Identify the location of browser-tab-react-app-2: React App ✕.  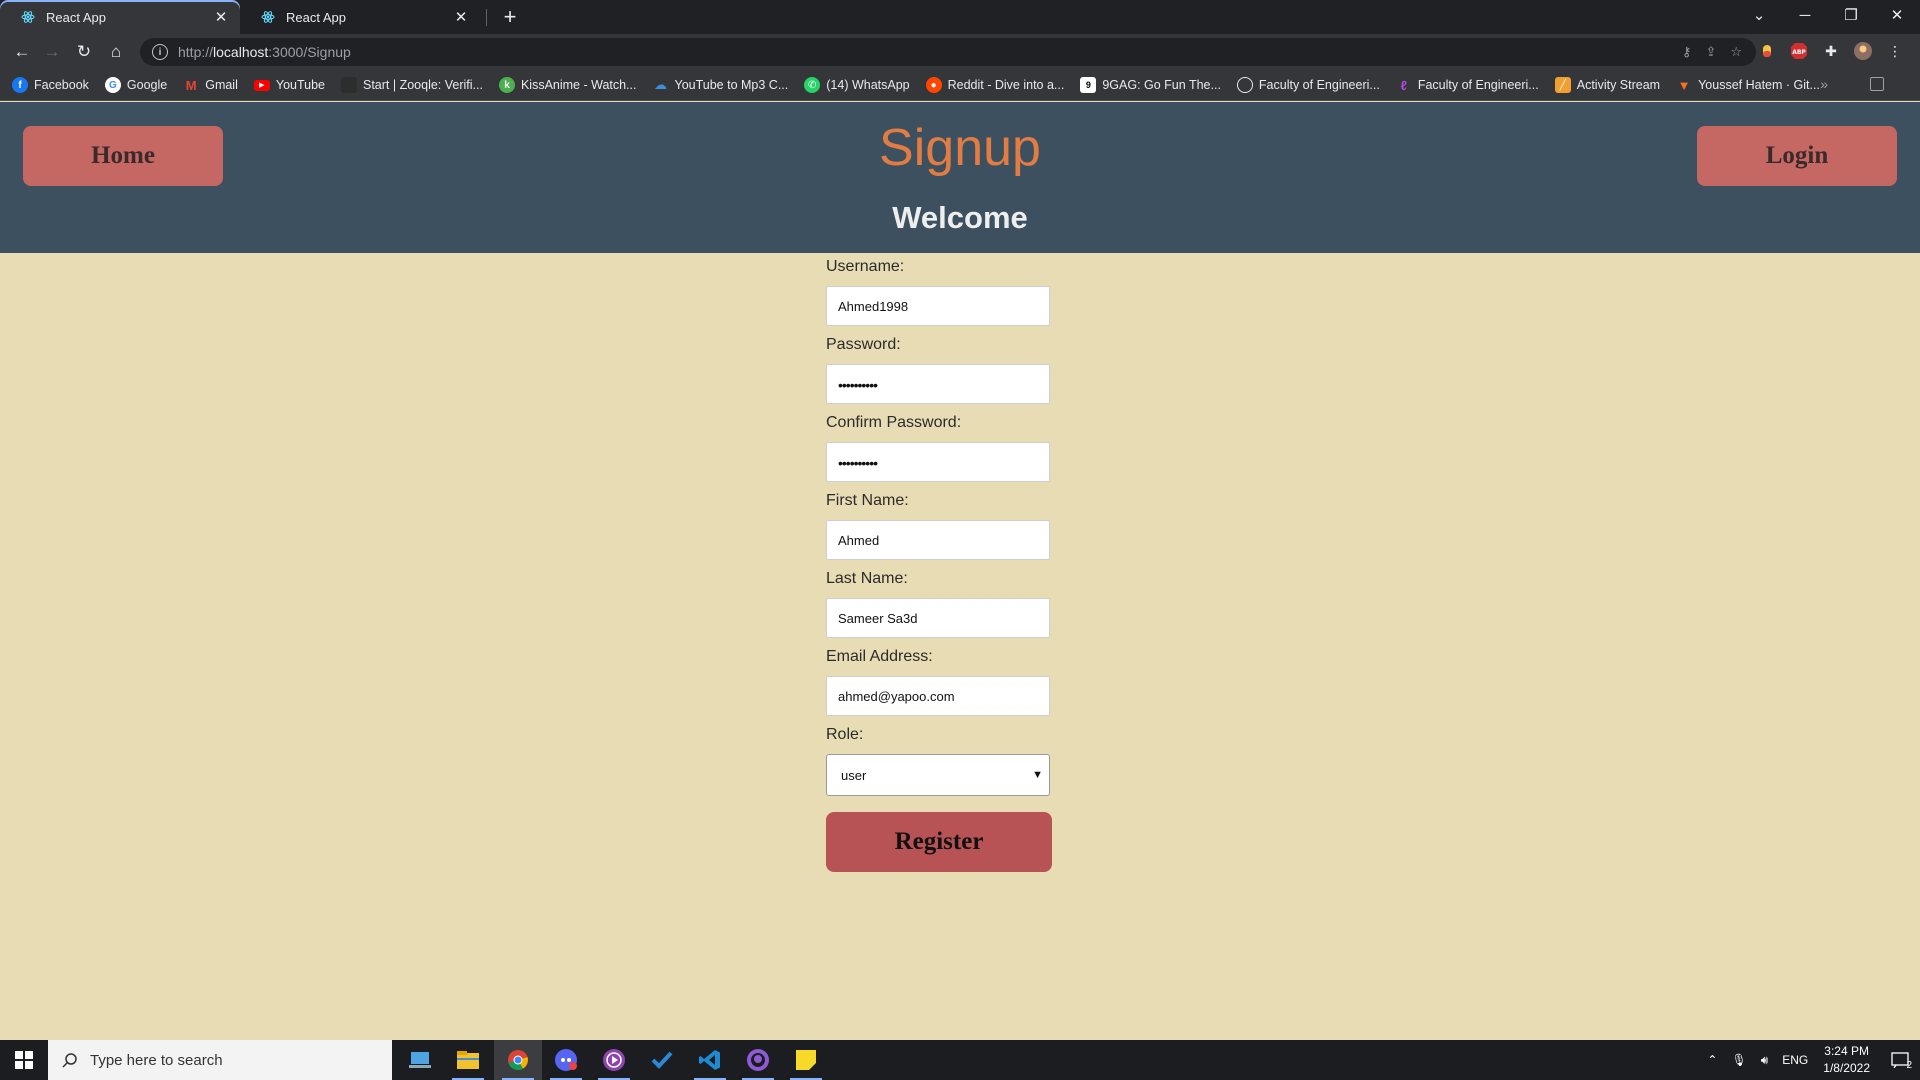
(360, 17).